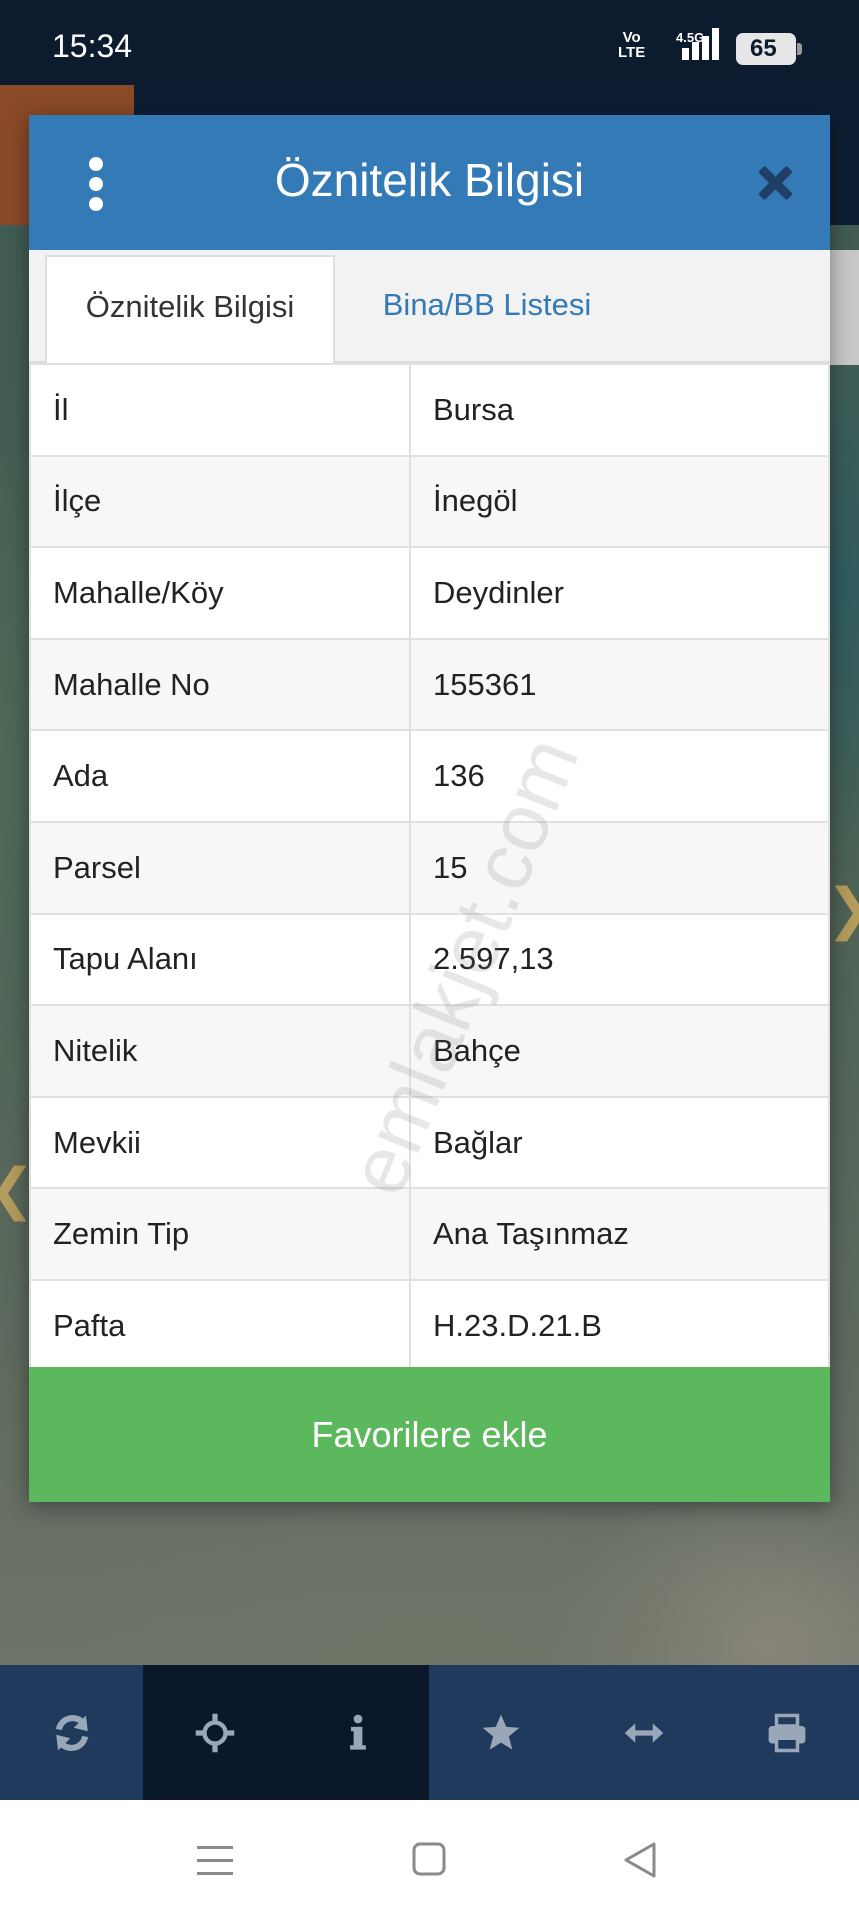 The width and height of the screenshot is (859, 1920). I want to click on row-key: Zemin Tip, so click(220, 1234).